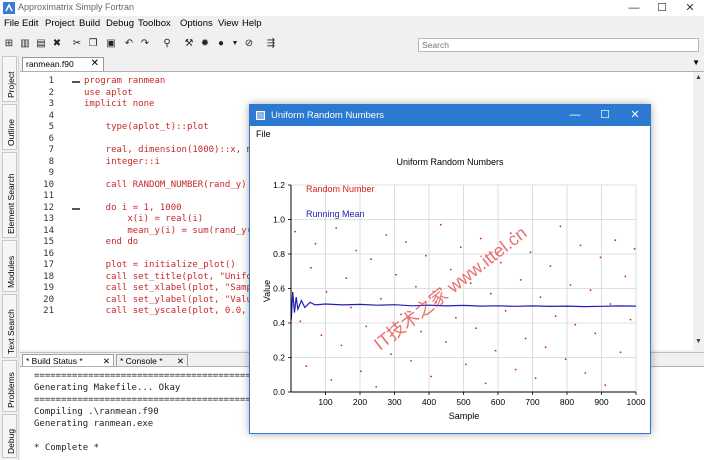 Image resolution: width=704 pixels, height=460 pixels. Describe the element at coordinates (605, 115) in the screenshot. I see `plot-maximize-button: ☐` at that location.